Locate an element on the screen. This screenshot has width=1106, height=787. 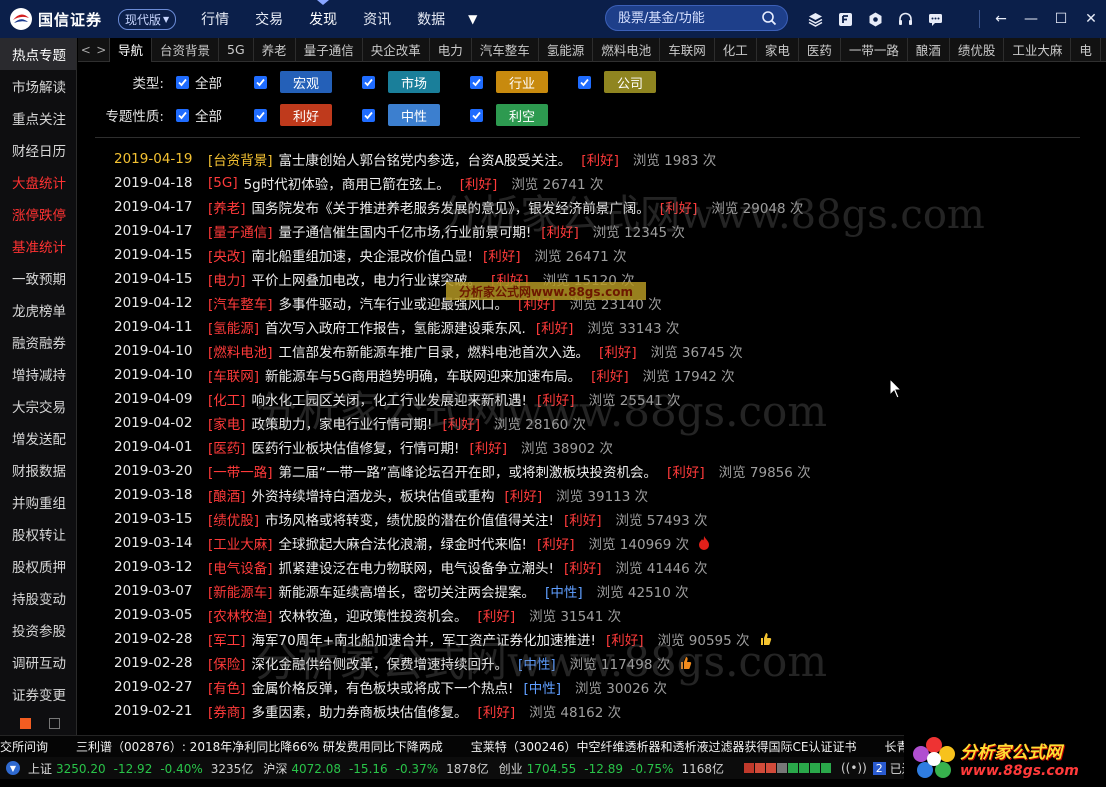
nav-data: 数据 is located at coordinates (431, 19).